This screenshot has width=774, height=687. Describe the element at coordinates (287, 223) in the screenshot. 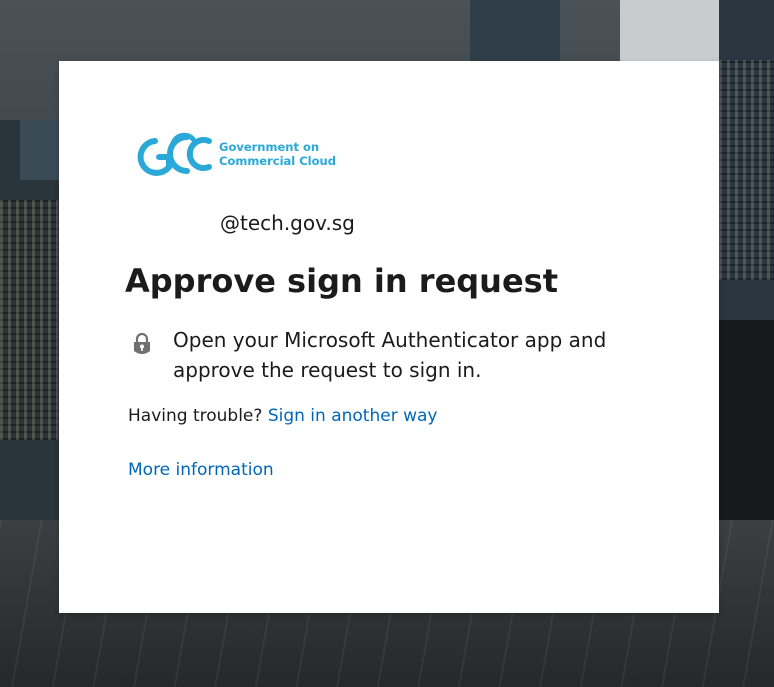

I see `account-username: @tech.gov.sg` at that location.